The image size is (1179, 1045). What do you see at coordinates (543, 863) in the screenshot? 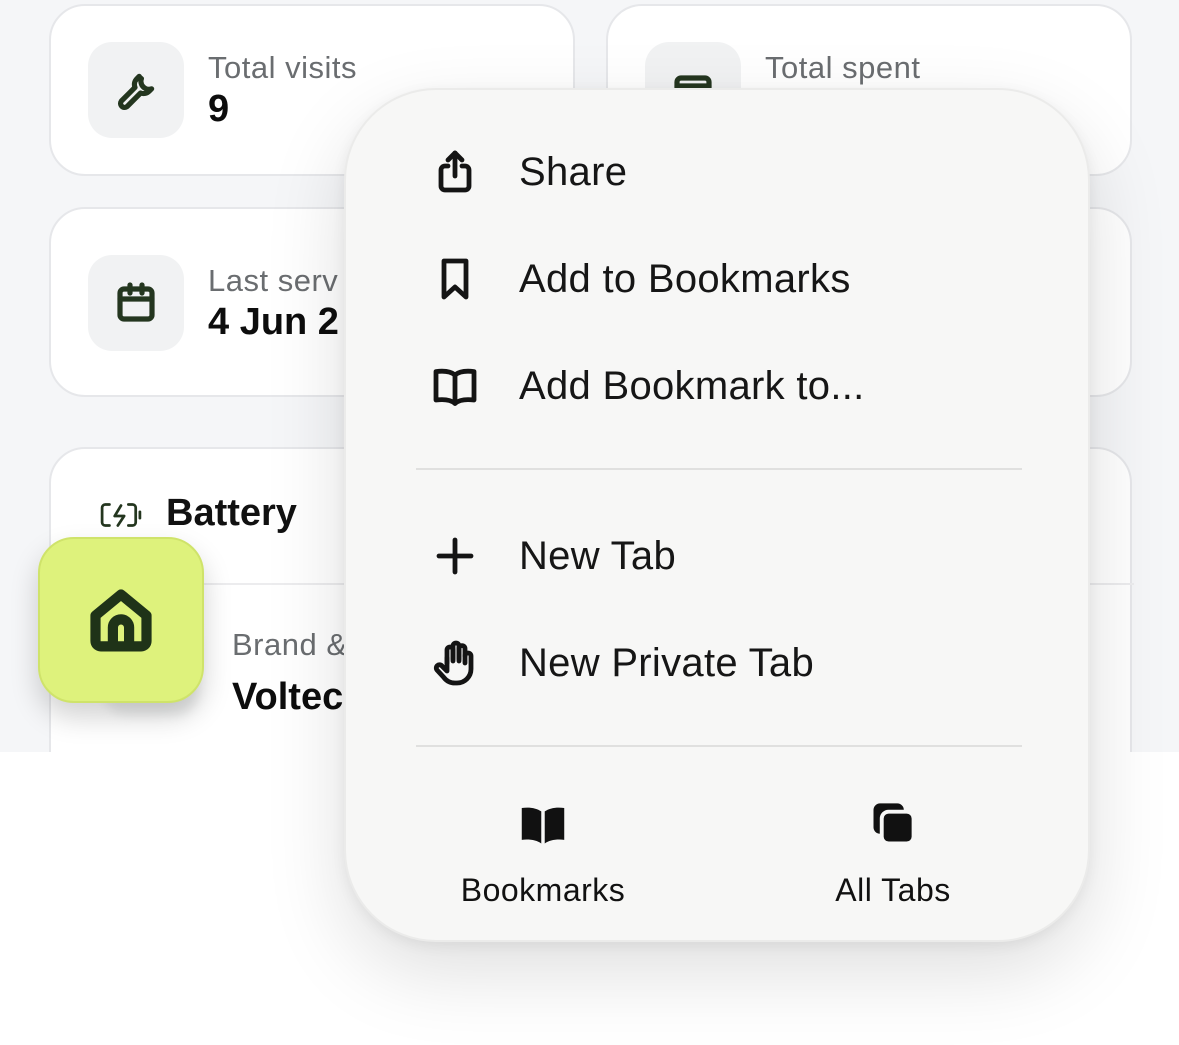
I see `bookmarks-button: Bookmarks` at bounding box center [543, 863].